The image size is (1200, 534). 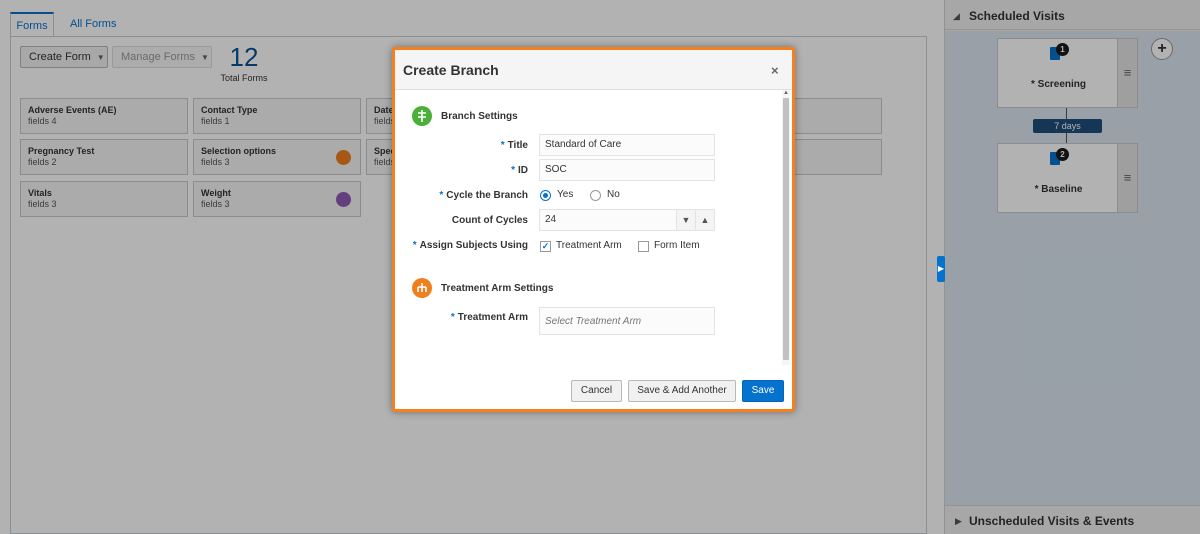 I want to click on branch-settings-heading: Branch Settings, so click(x=479, y=116).